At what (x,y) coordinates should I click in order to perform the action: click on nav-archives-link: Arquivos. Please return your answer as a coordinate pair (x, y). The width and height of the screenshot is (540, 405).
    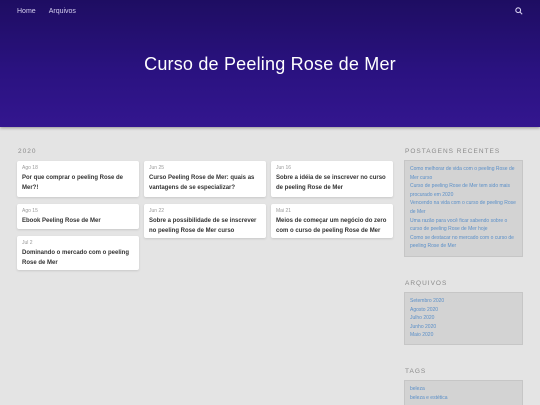
    Looking at the image, I should click on (62, 11).